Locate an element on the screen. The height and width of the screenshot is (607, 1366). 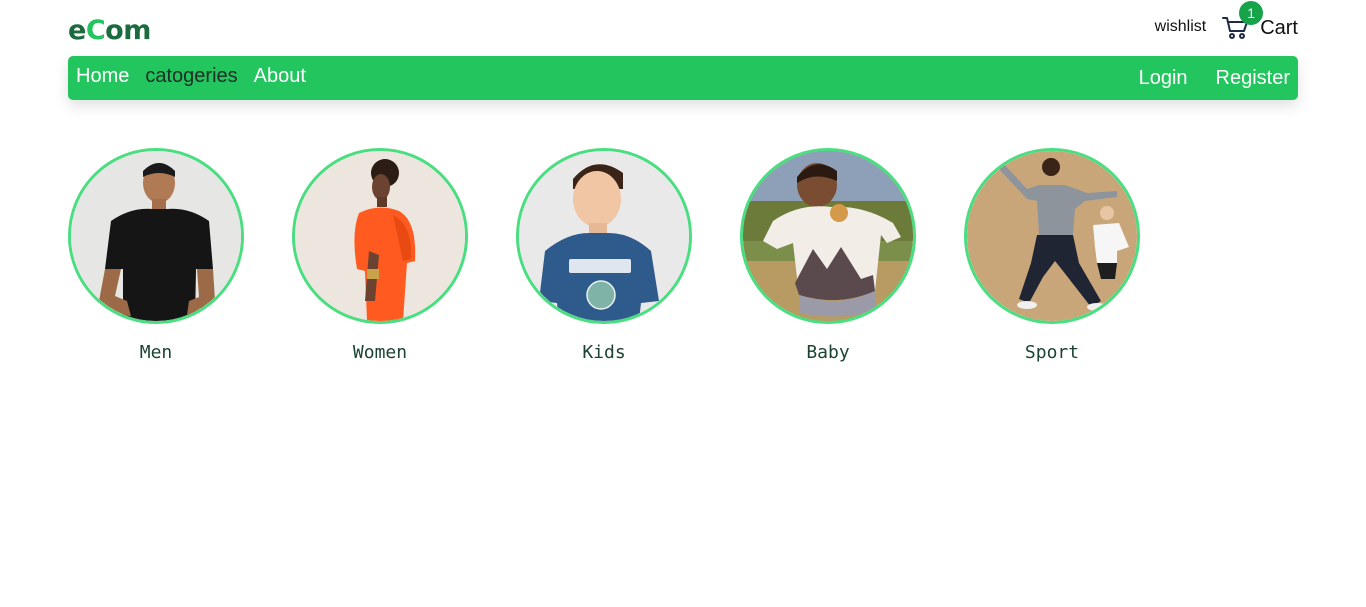
top-header: eCom wishlist 1 Cart is located at coordinates (683, 28).